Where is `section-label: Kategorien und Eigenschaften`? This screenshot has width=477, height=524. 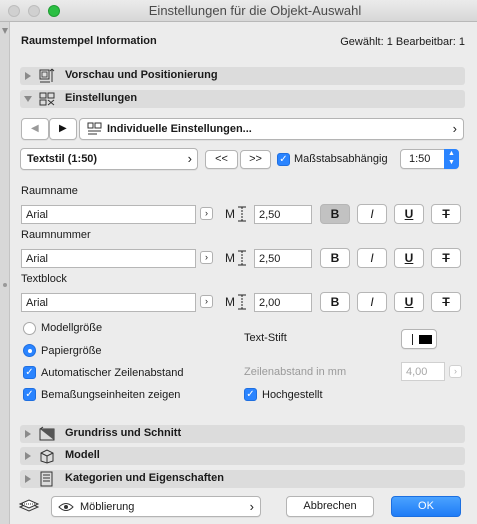
section-label: Kategorien und Eigenschaften is located at coordinates (144, 478).